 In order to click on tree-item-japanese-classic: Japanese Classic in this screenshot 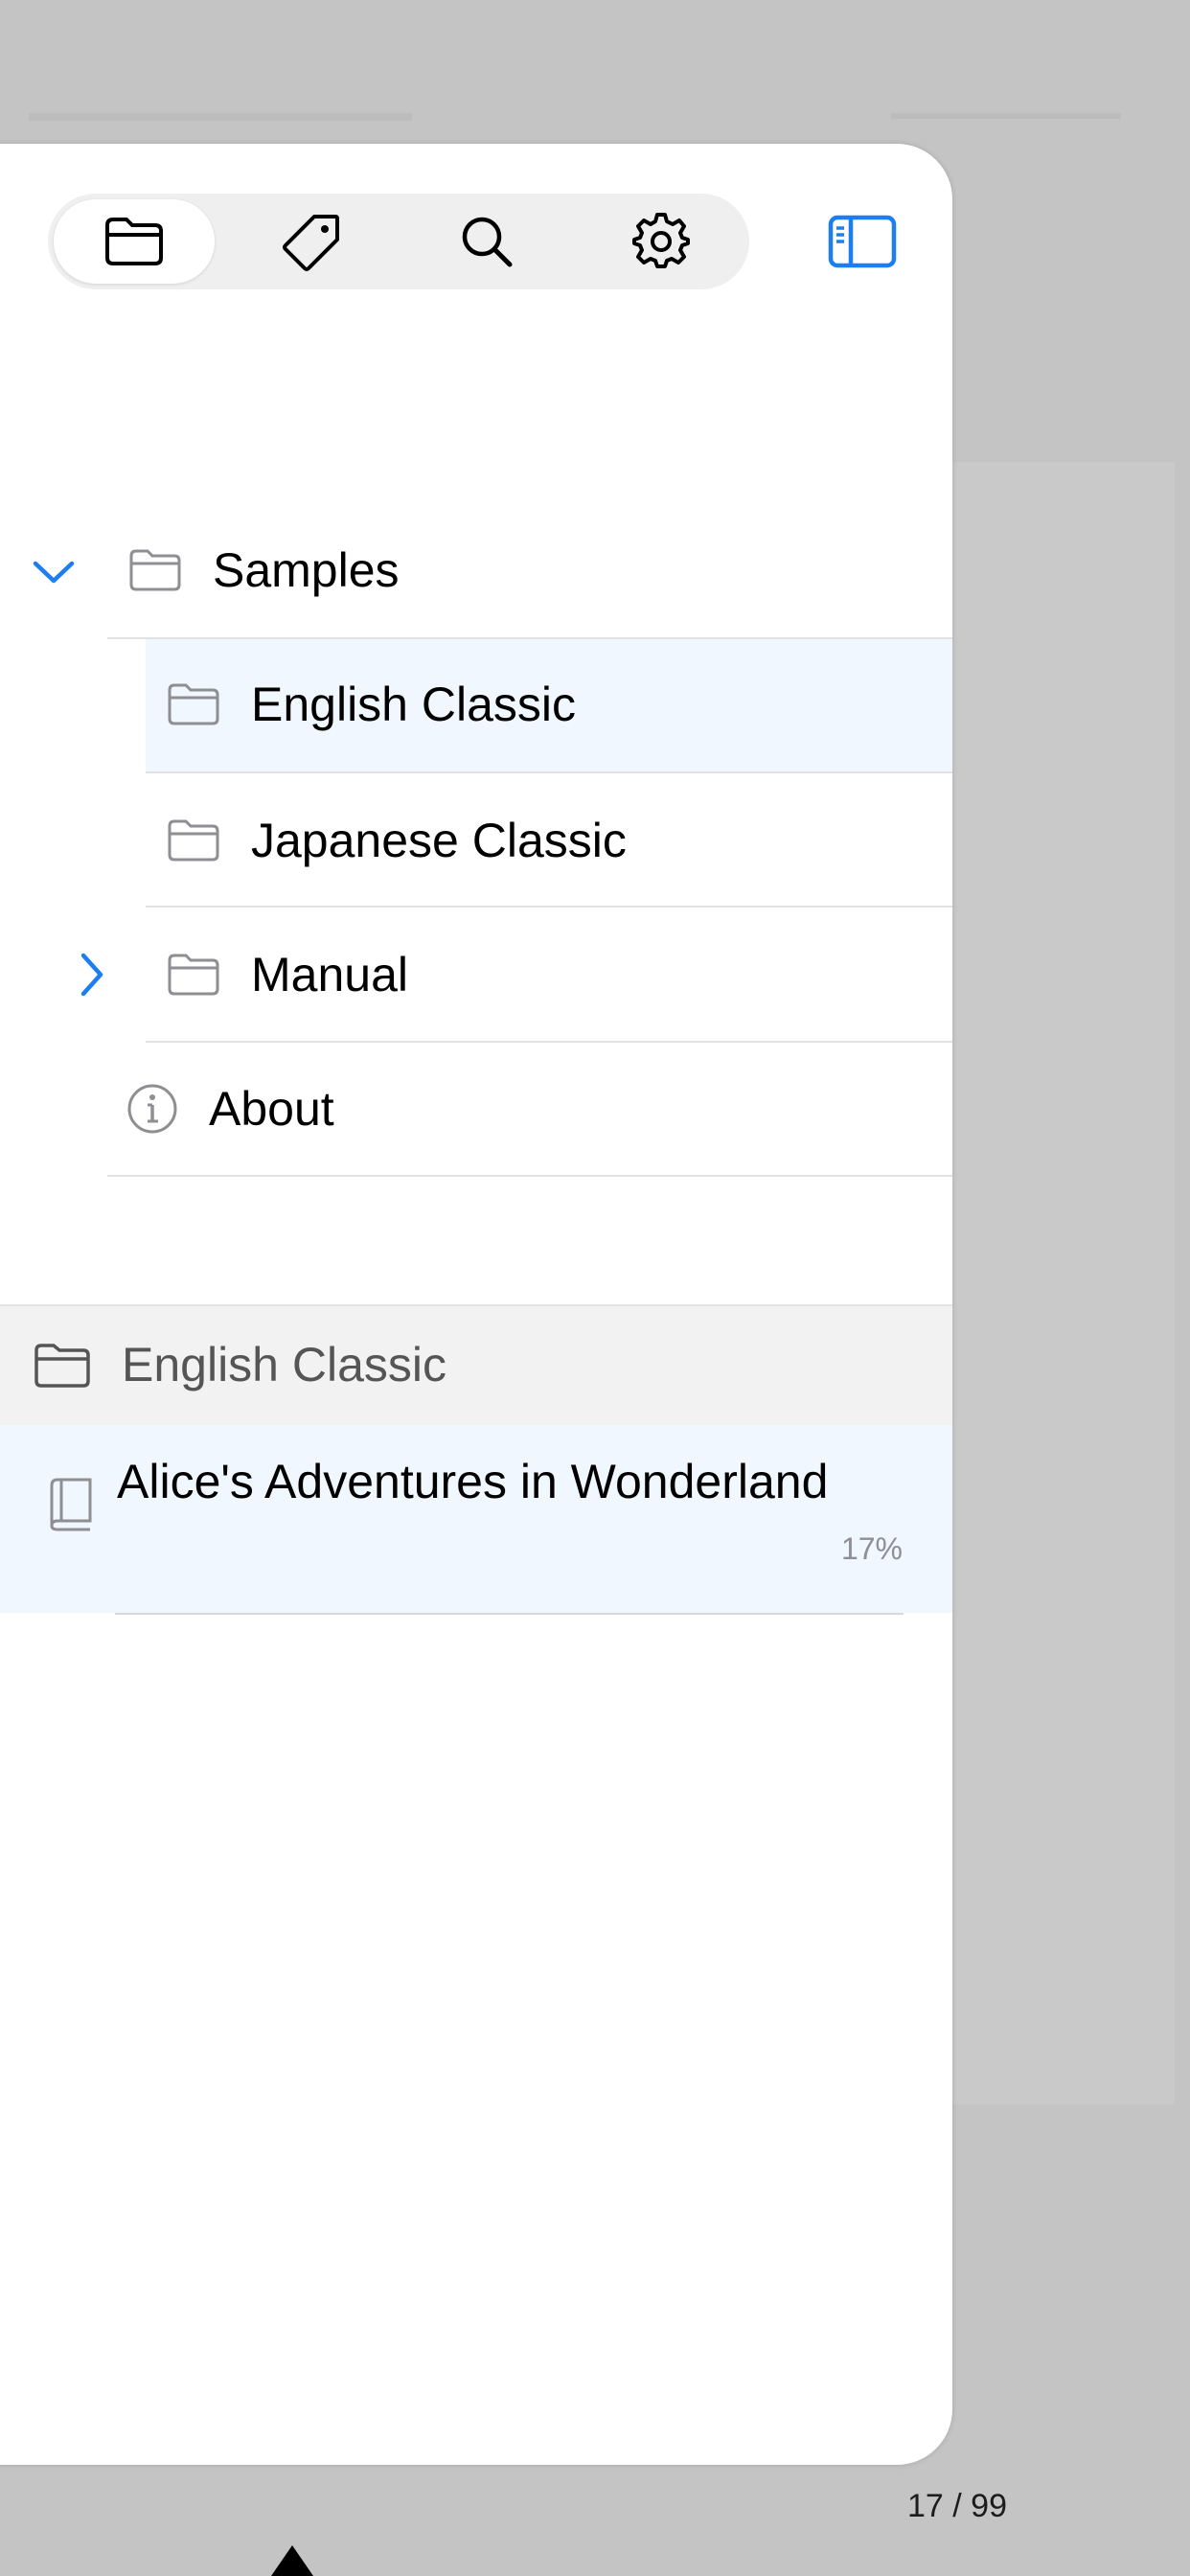, I will do `click(559, 840)`.